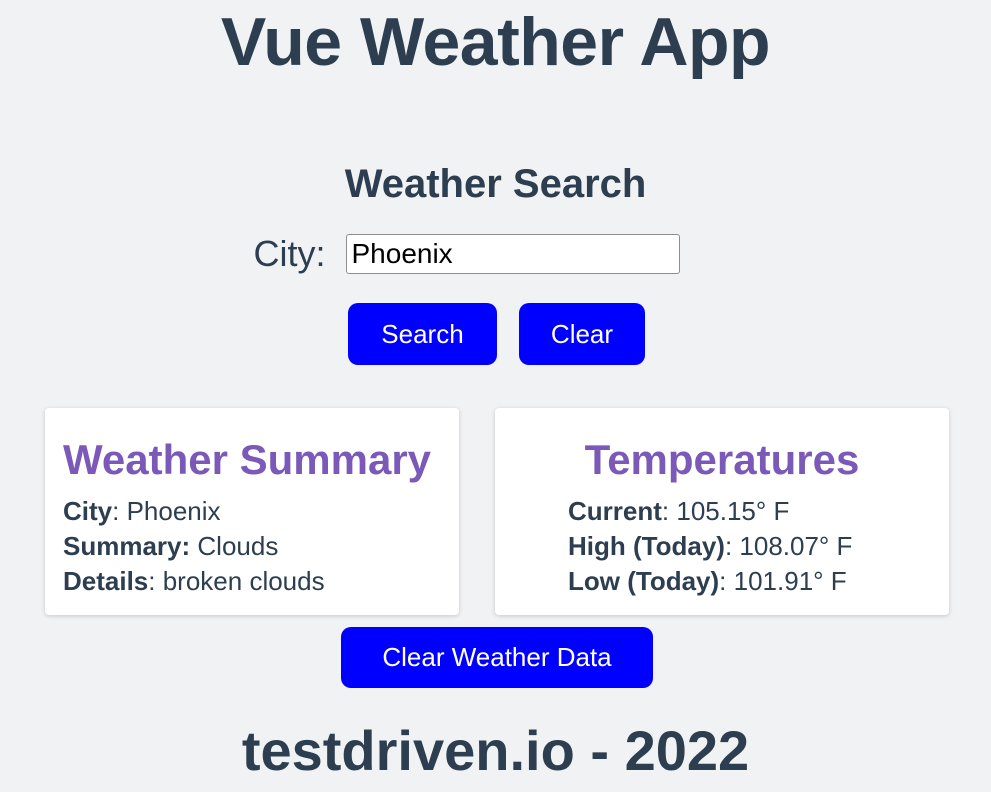 The width and height of the screenshot is (991, 792). I want to click on summary-row-city: City: Phoenix, so click(194, 511).